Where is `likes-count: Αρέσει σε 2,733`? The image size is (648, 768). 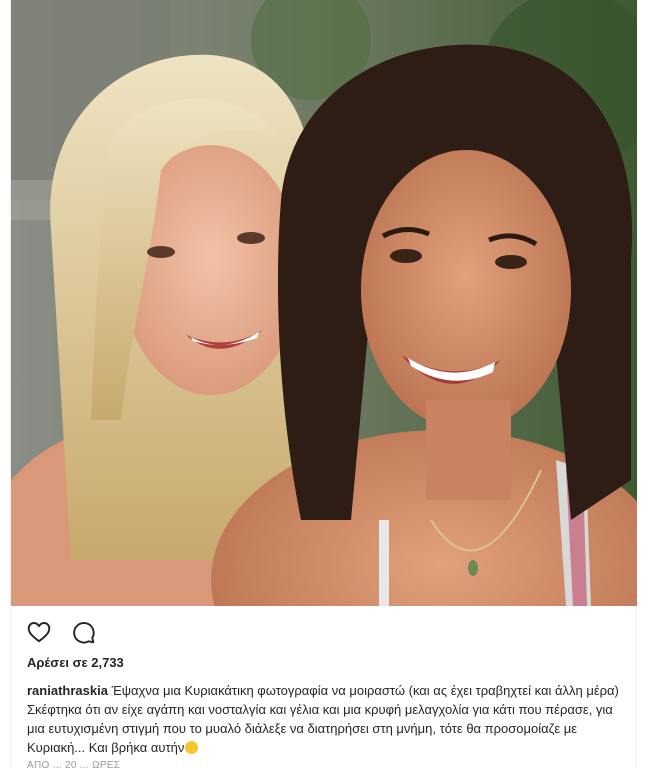
likes-count: Αρέσει σε 2,733 is located at coordinates (75, 662).